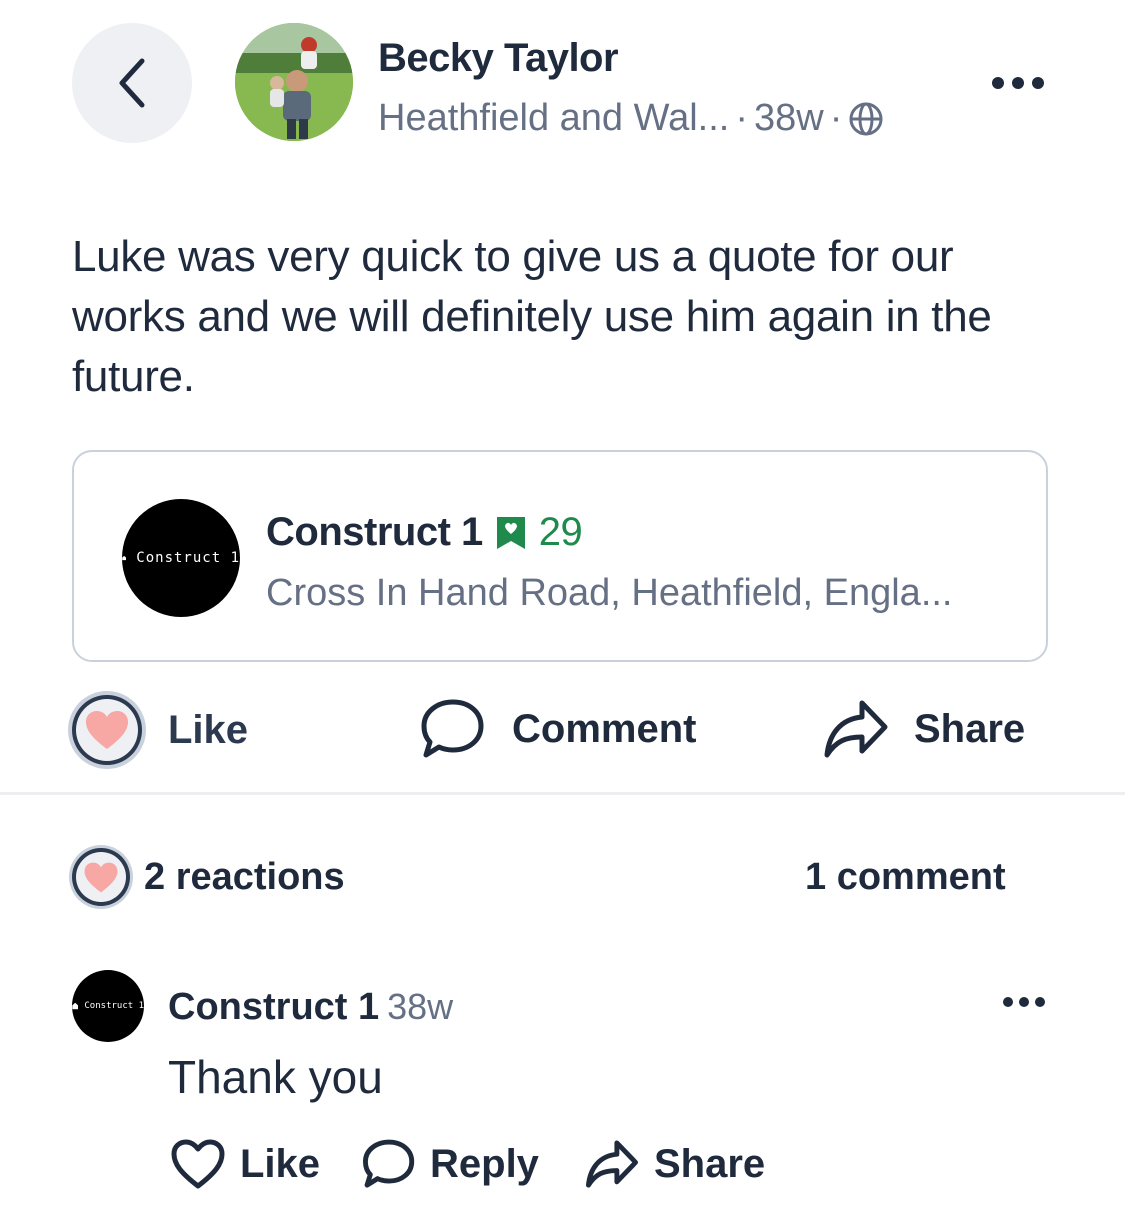 The width and height of the screenshot is (1125, 1225). I want to click on comment-like-label: Like, so click(280, 1163).